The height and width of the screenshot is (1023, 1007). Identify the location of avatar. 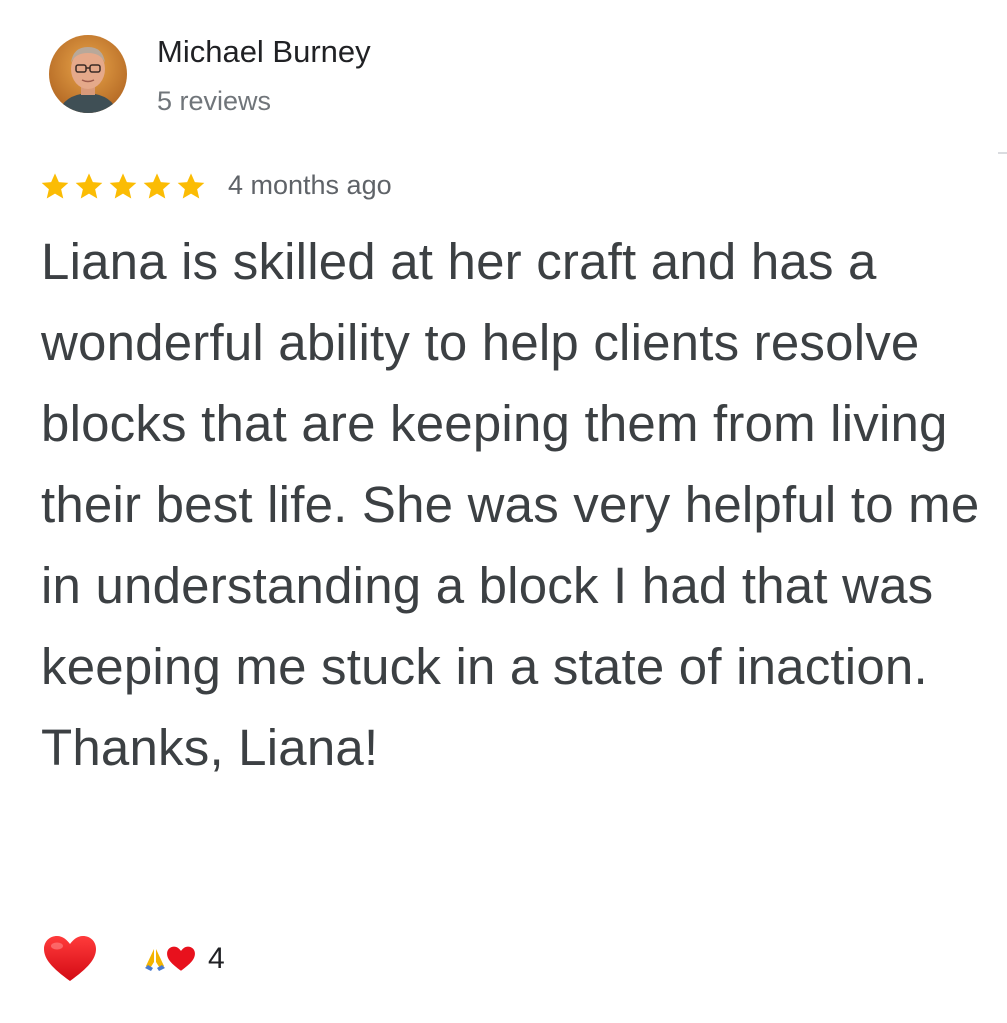
(88, 74).